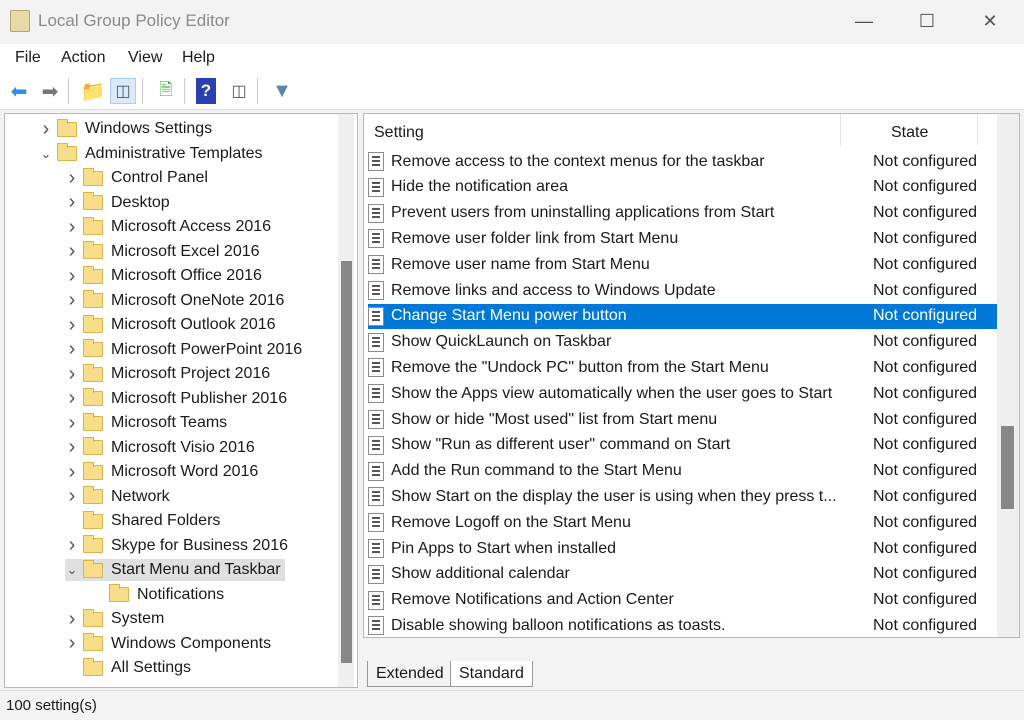  What do you see at coordinates (162, 447) in the screenshot?
I see `tree-item: › Microsoft Visio 2016` at bounding box center [162, 447].